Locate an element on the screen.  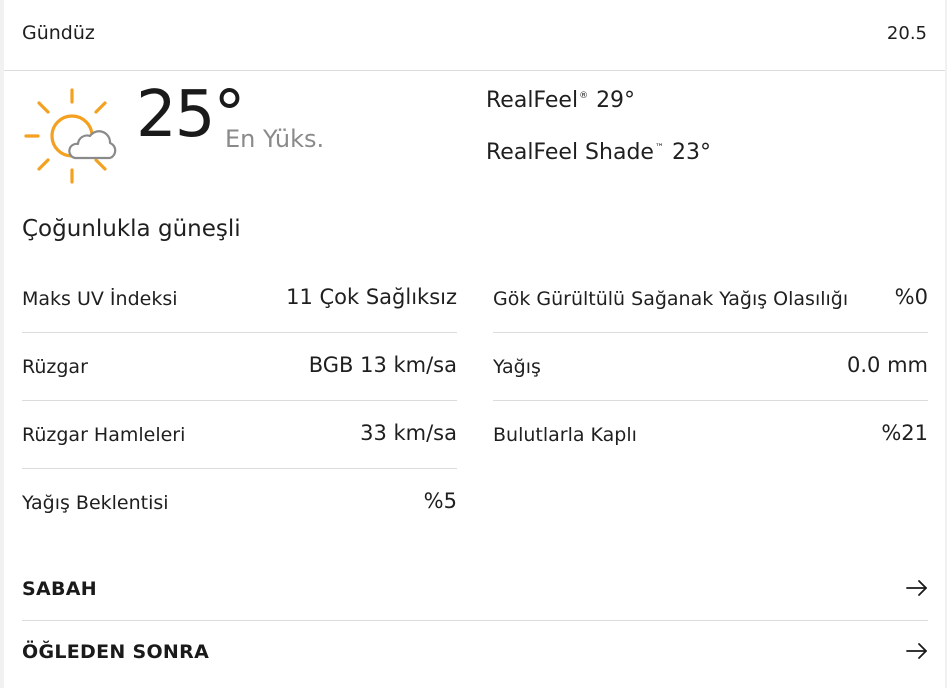
realfeel-shade-value: 23° is located at coordinates (691, 152).